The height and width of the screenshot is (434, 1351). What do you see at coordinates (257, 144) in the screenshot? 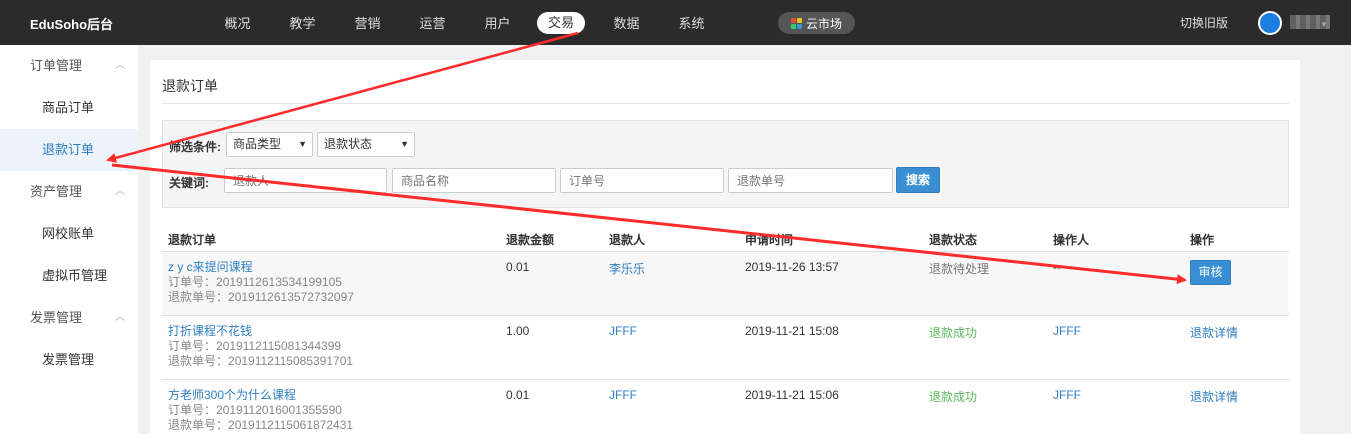
I see `product-type-value: 商品类型` at bounding box center [257, 144].